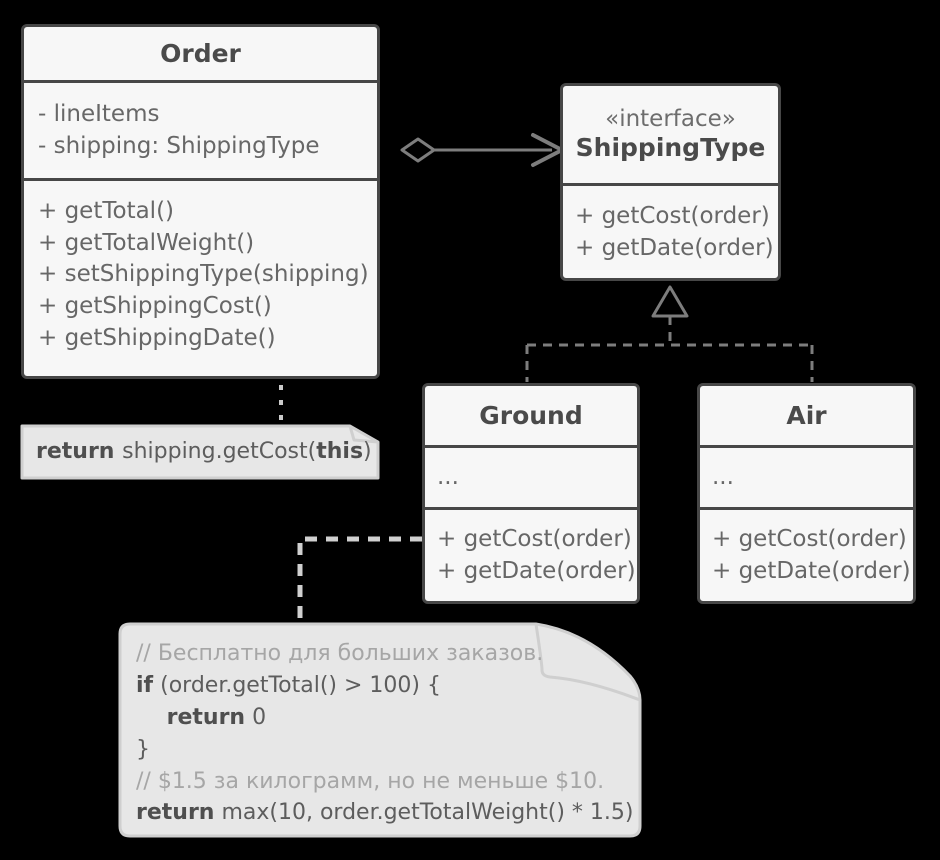  I want to click on note-keyword: if, so click(145, 685).